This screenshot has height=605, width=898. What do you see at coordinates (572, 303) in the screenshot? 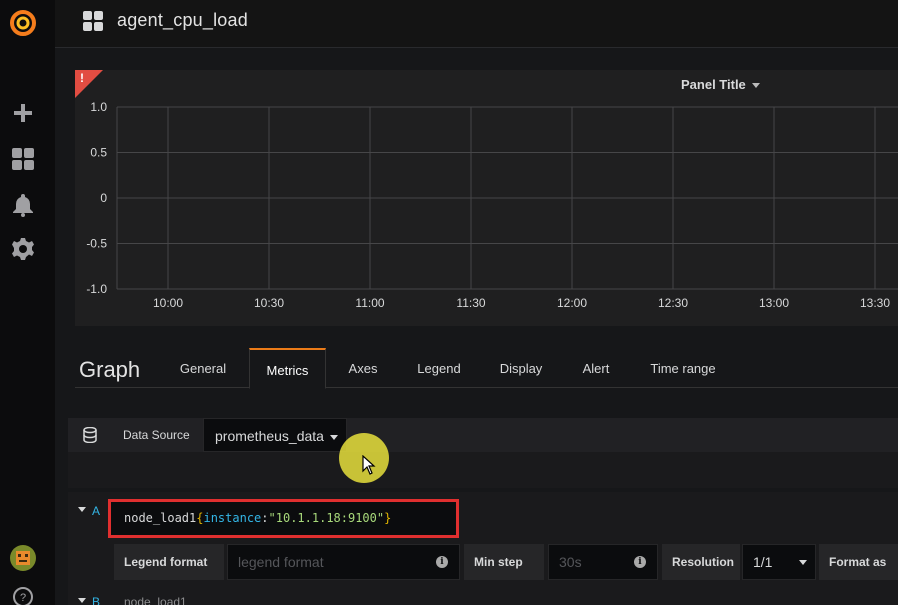
I see `x-tick-label: 12:00` at bounding box center [572, 303].